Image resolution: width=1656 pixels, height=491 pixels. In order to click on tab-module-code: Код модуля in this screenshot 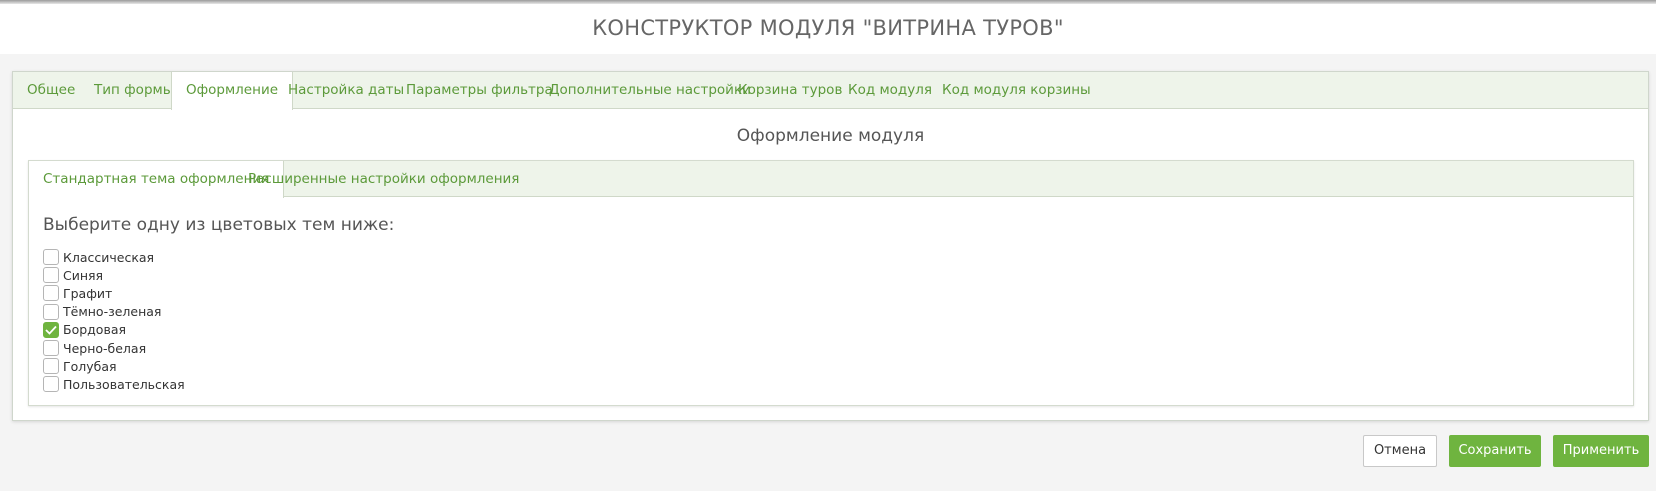, I will do `click(890, 90)`.